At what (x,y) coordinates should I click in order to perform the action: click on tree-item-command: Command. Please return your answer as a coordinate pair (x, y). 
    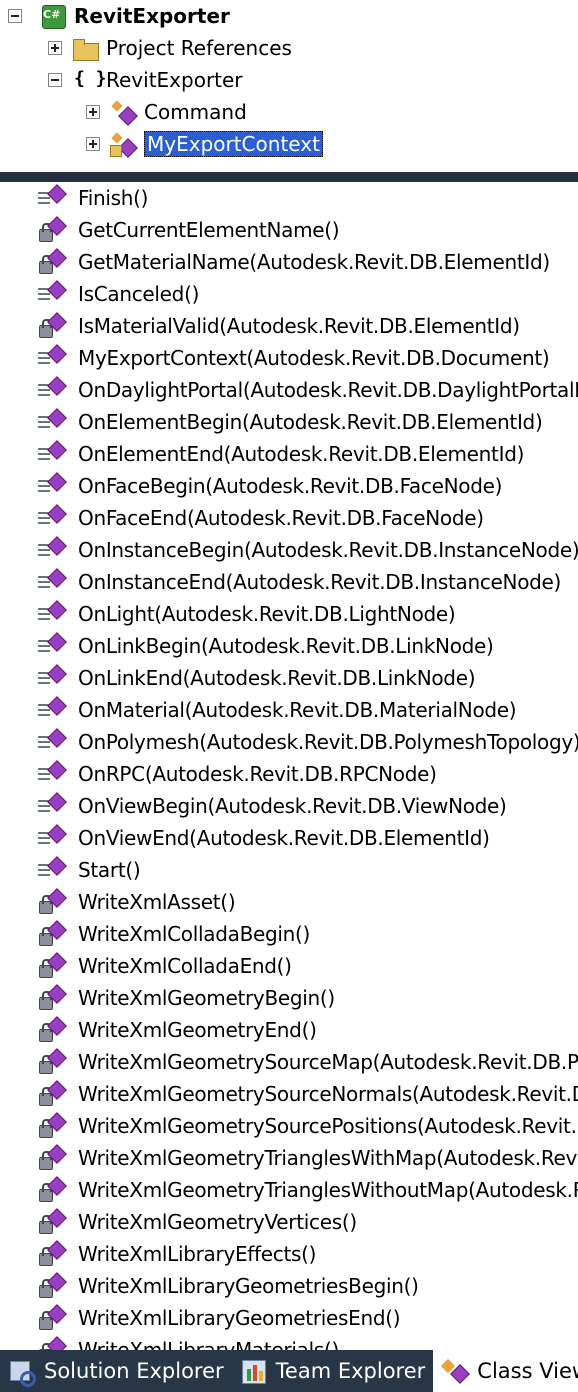
    Looking at the image, I should click on (166, 112).